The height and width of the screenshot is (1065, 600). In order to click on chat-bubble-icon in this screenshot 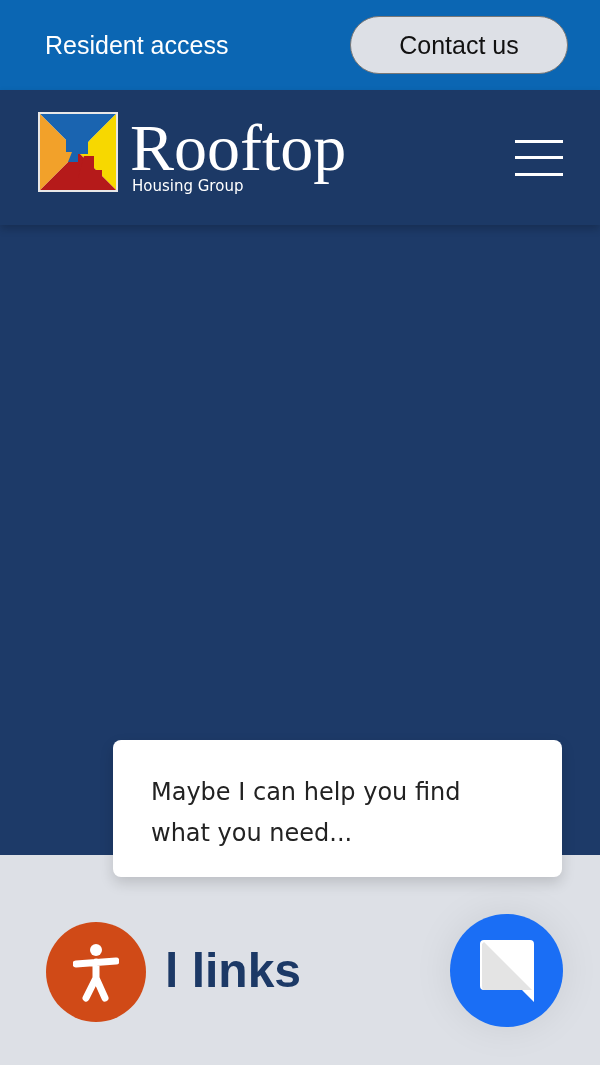, I will do `click(506, 970)`.